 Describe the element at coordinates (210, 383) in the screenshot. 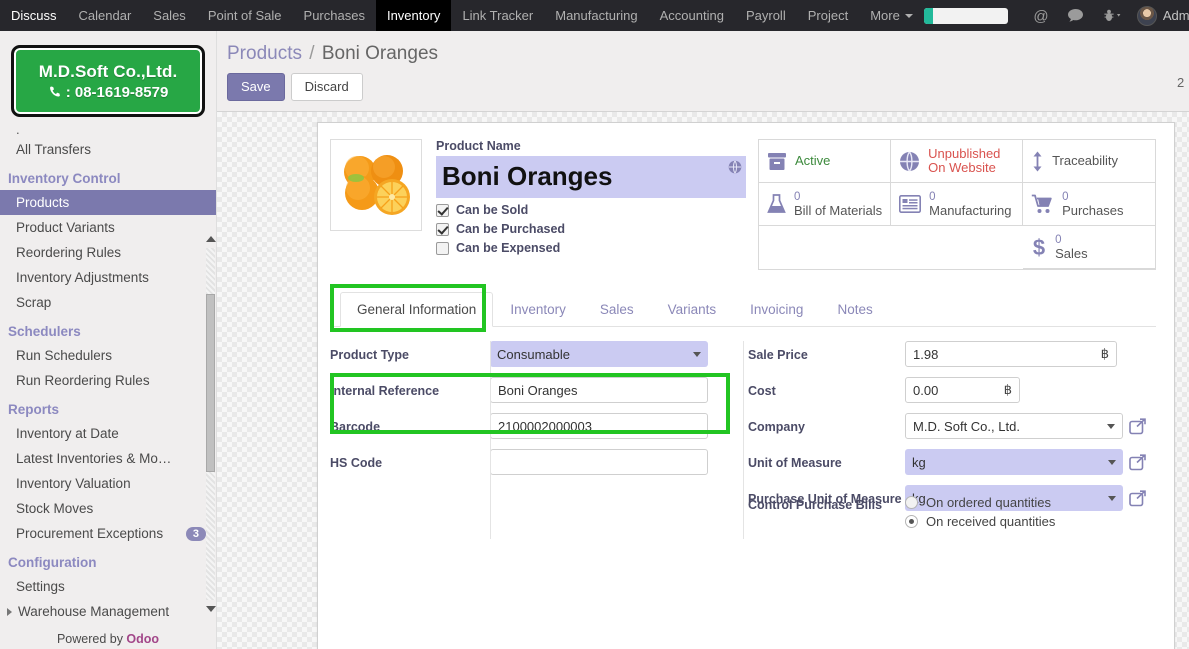

I see `scrollbar-thumb` at that location.